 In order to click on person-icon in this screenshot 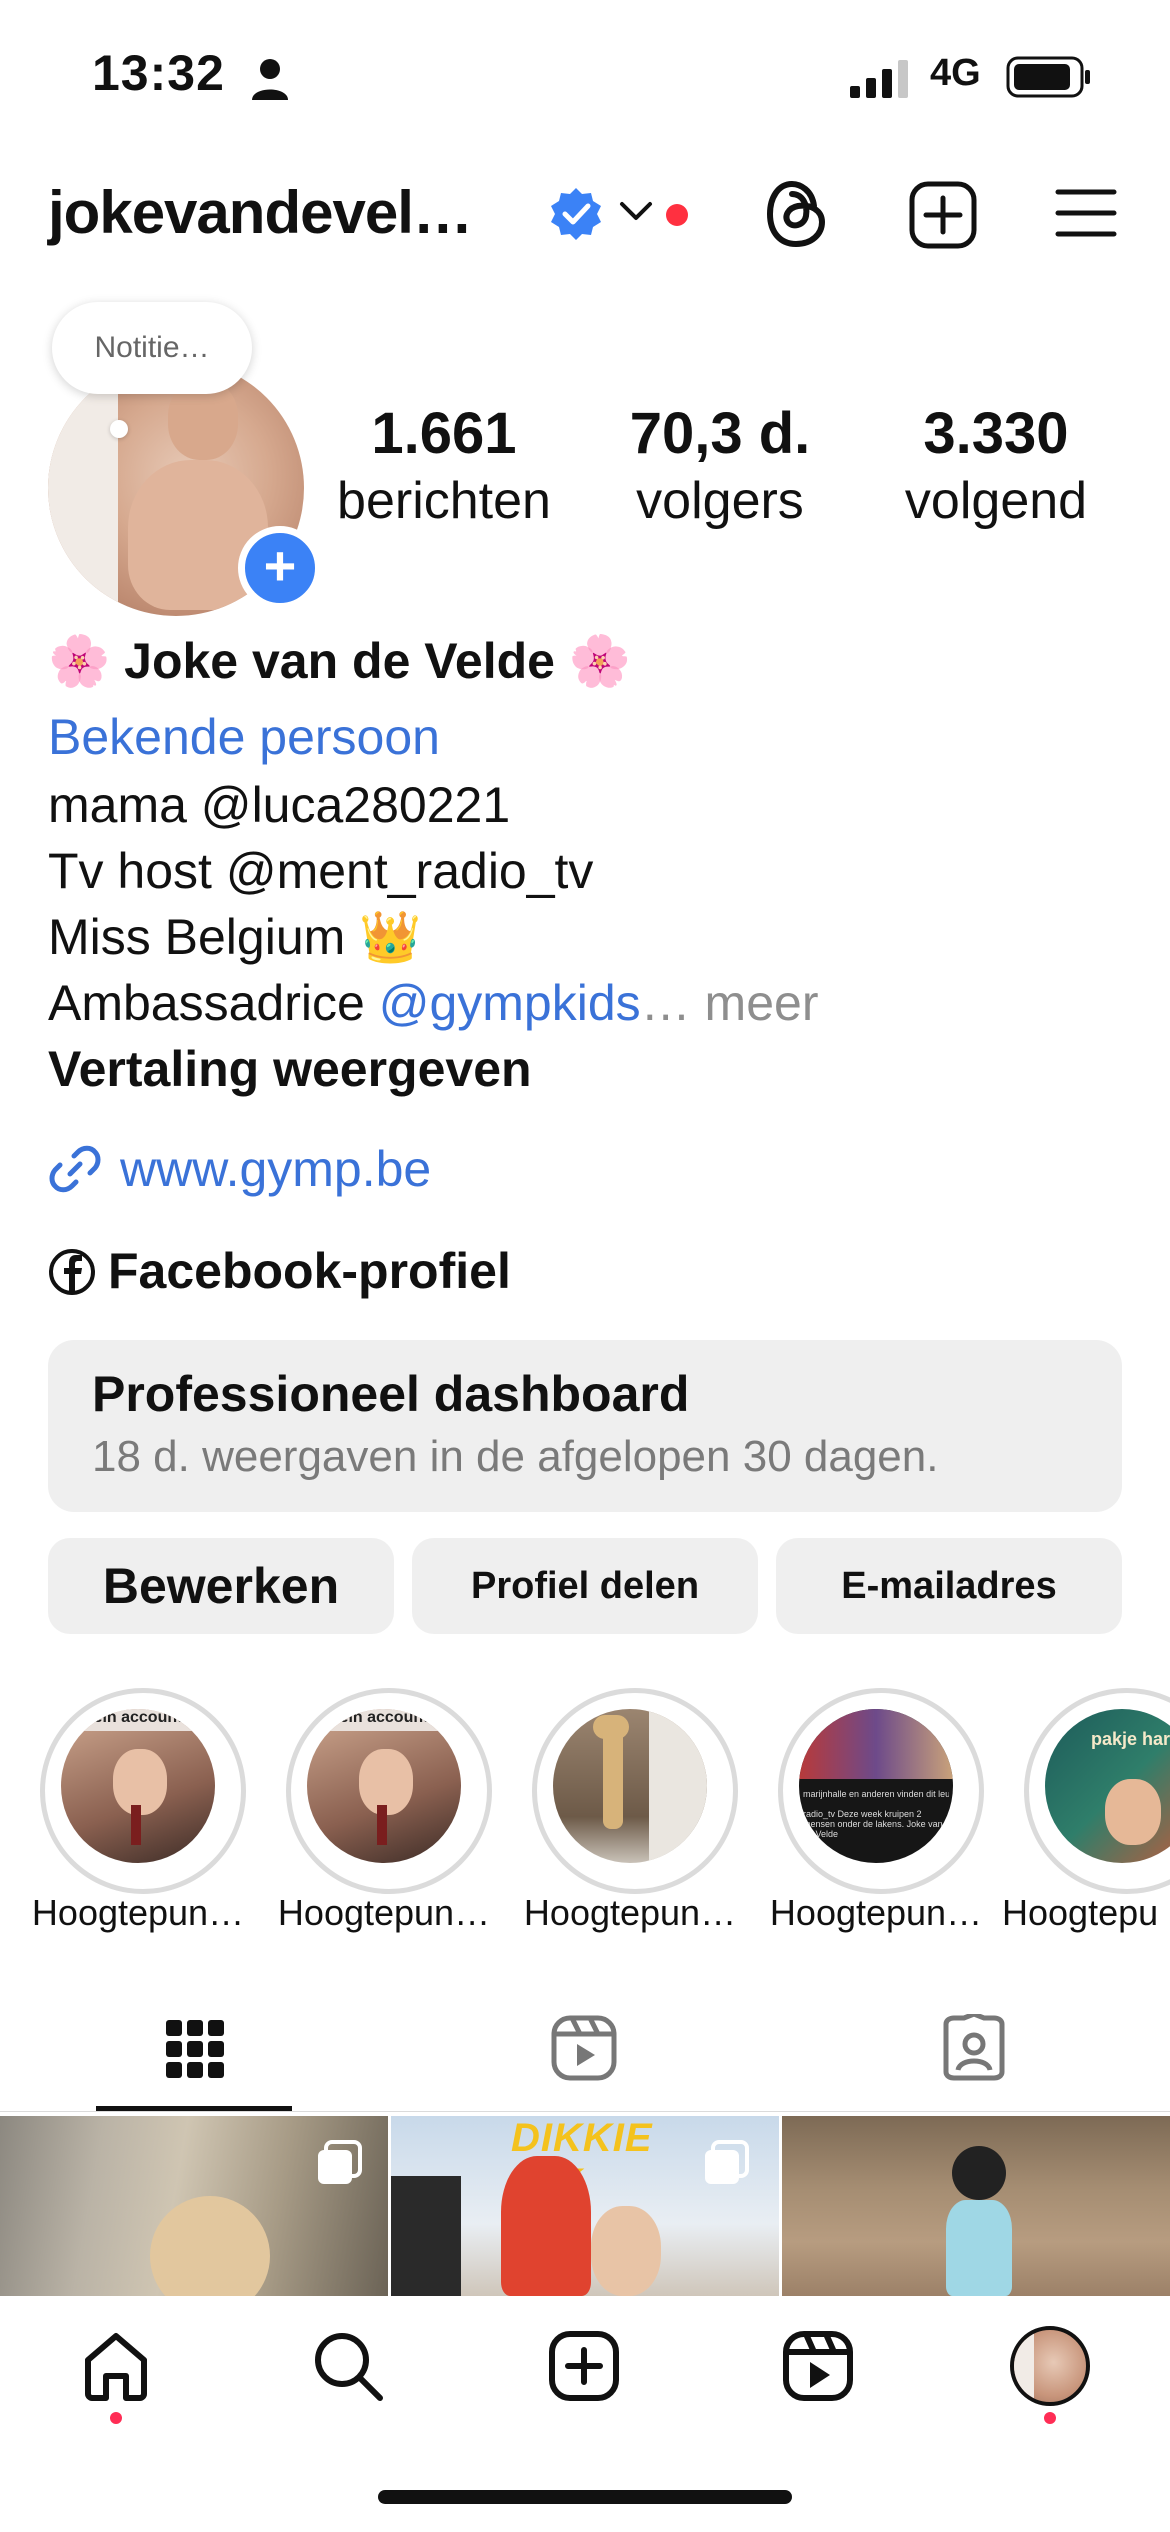, I will do `click(270, 79)`.